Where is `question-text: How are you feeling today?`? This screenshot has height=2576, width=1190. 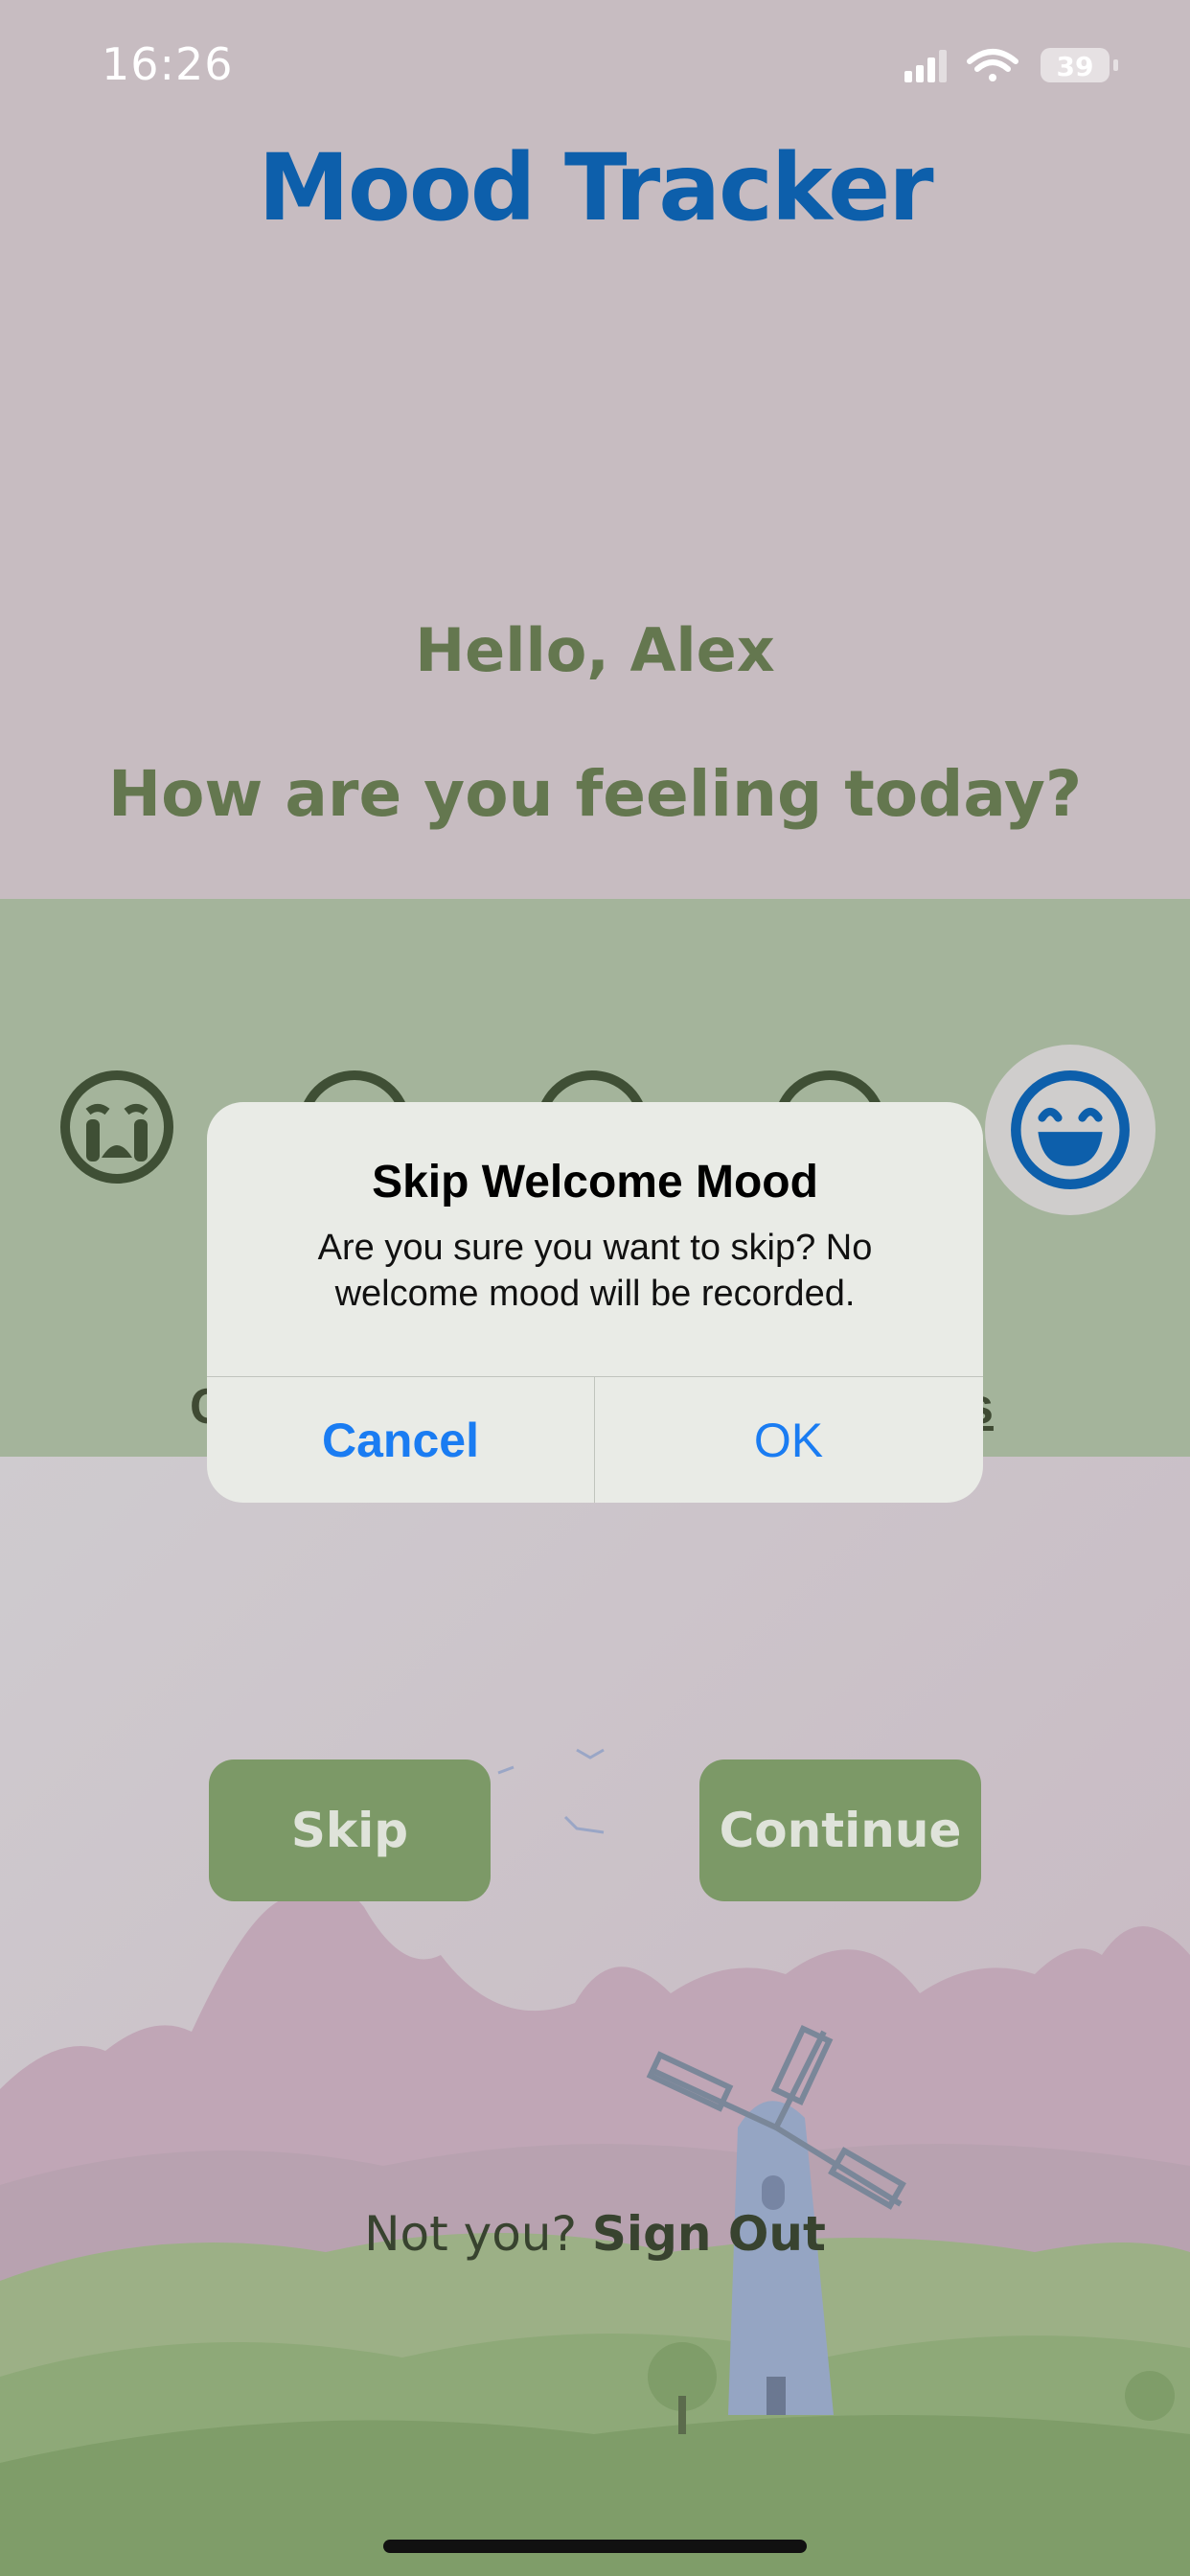
question-text: How are you feeling today? is located at coordinates (595, 794).